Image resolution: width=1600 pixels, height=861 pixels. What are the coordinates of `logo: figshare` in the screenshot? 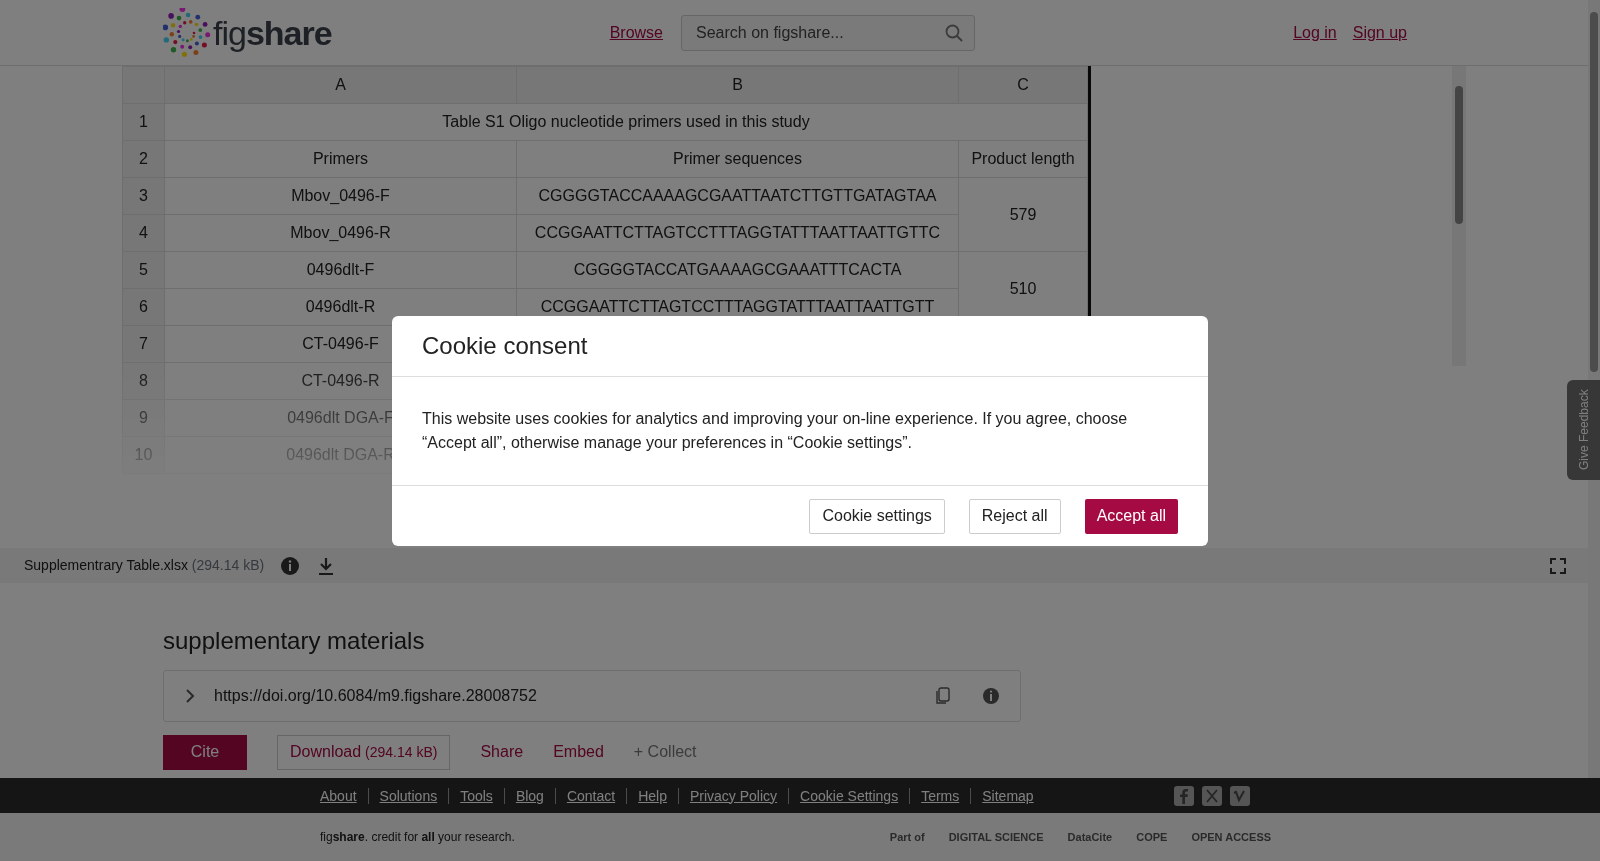 It's located at (272, 32).